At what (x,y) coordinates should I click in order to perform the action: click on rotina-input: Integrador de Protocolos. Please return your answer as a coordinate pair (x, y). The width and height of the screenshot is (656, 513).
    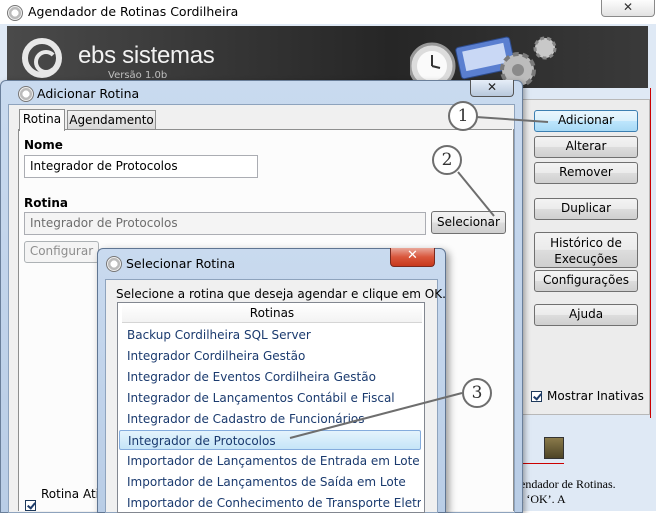
    Looking at the image, I should click on (225, 223).